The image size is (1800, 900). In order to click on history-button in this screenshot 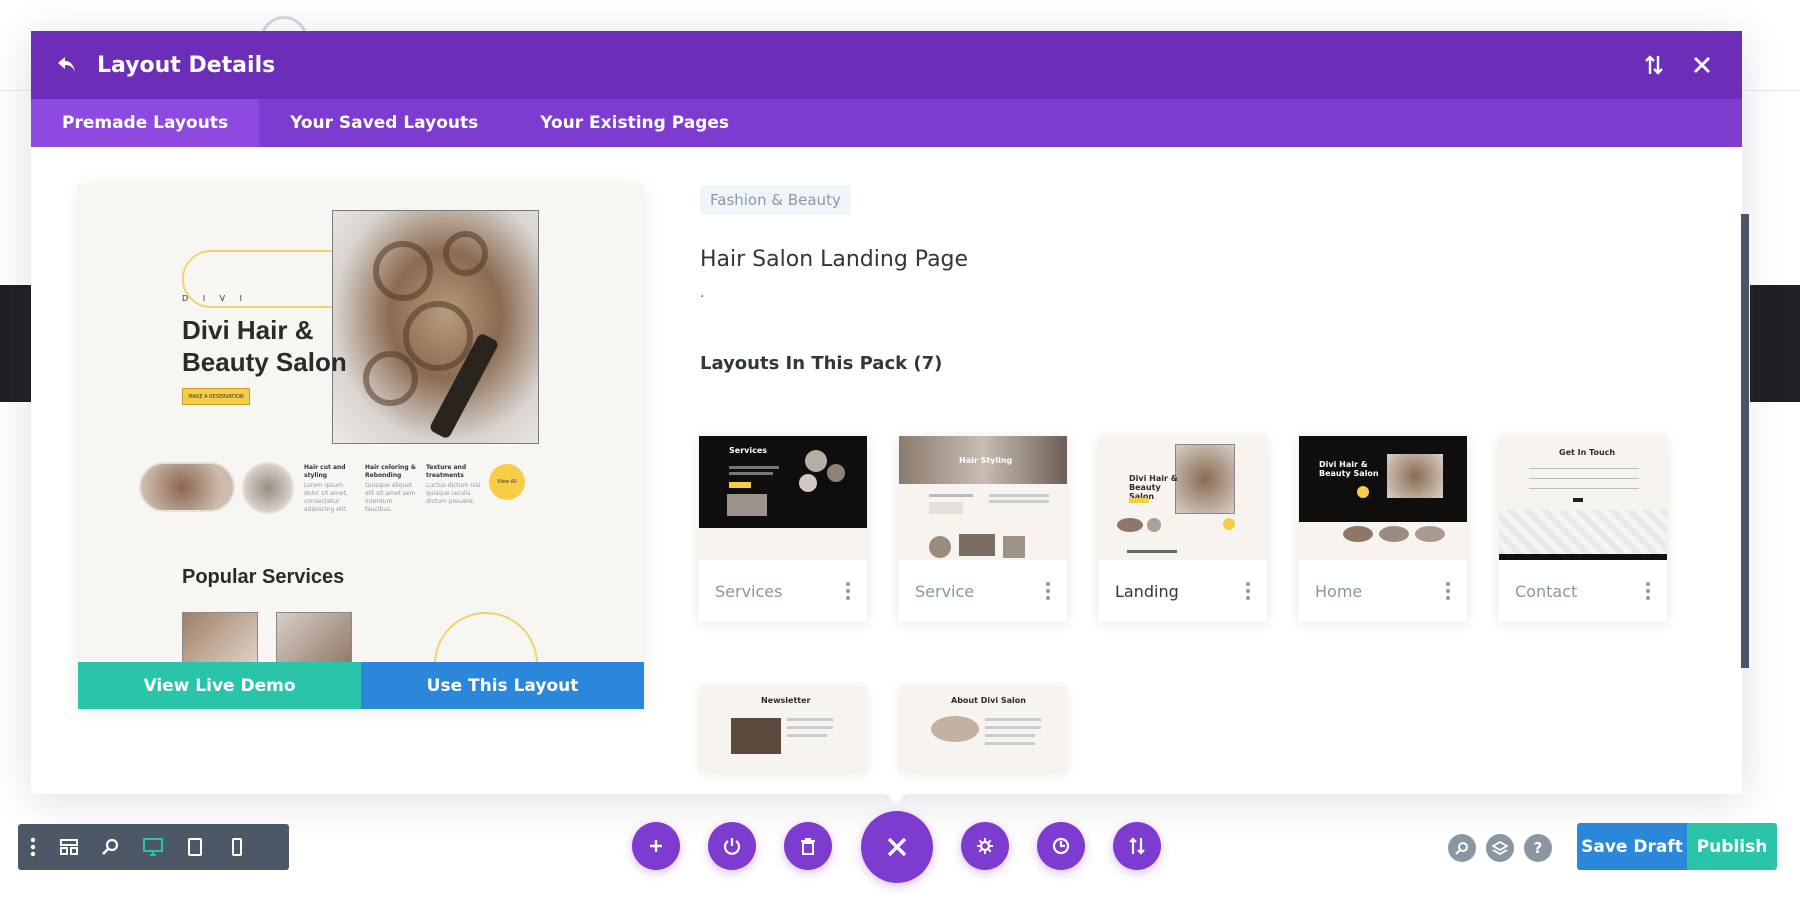, I will do `click(1061, 846)`.